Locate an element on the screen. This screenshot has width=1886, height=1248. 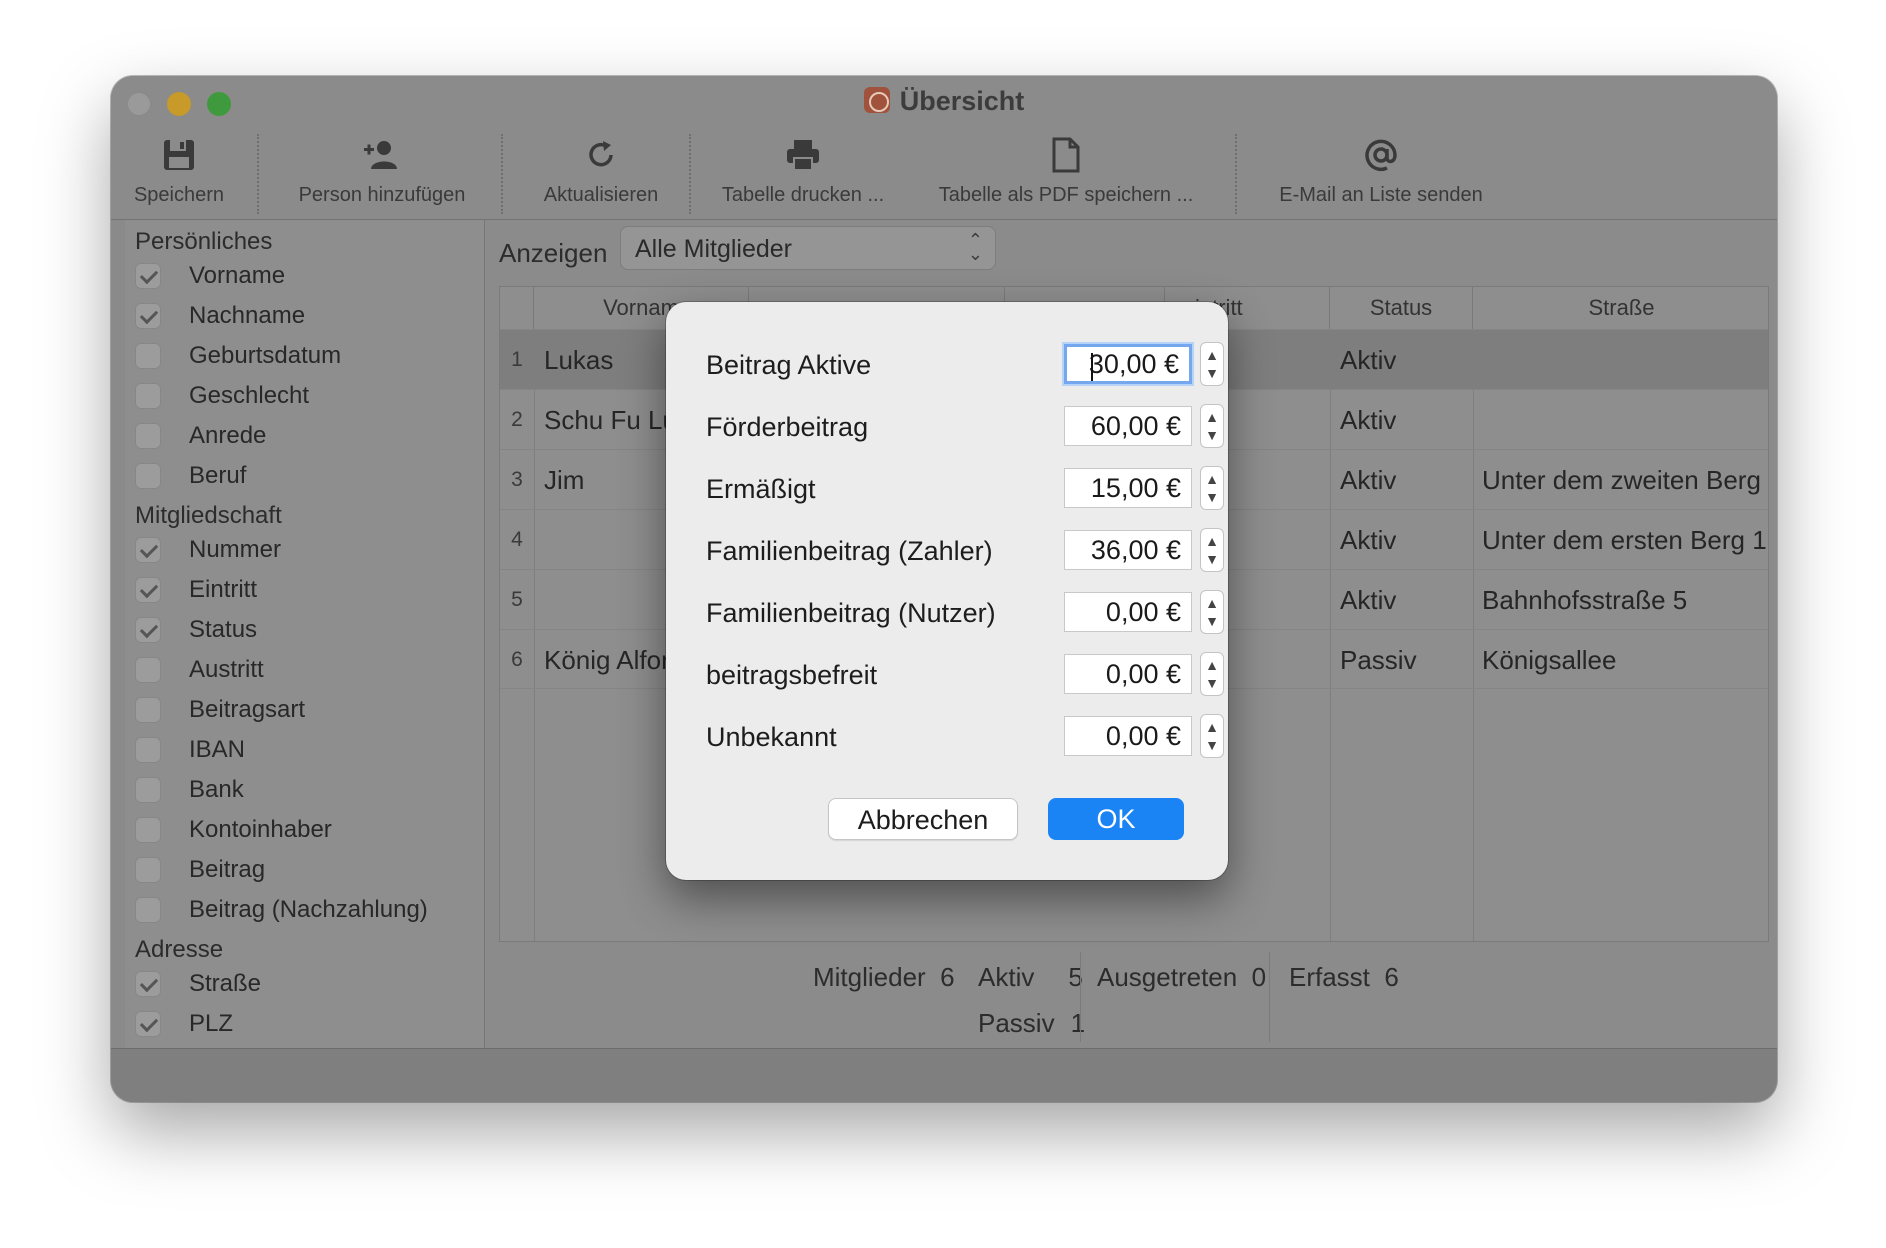
familienbeitrag-nutzer-stepper: ▲ ▼ is located at coordinates (1212, 612).